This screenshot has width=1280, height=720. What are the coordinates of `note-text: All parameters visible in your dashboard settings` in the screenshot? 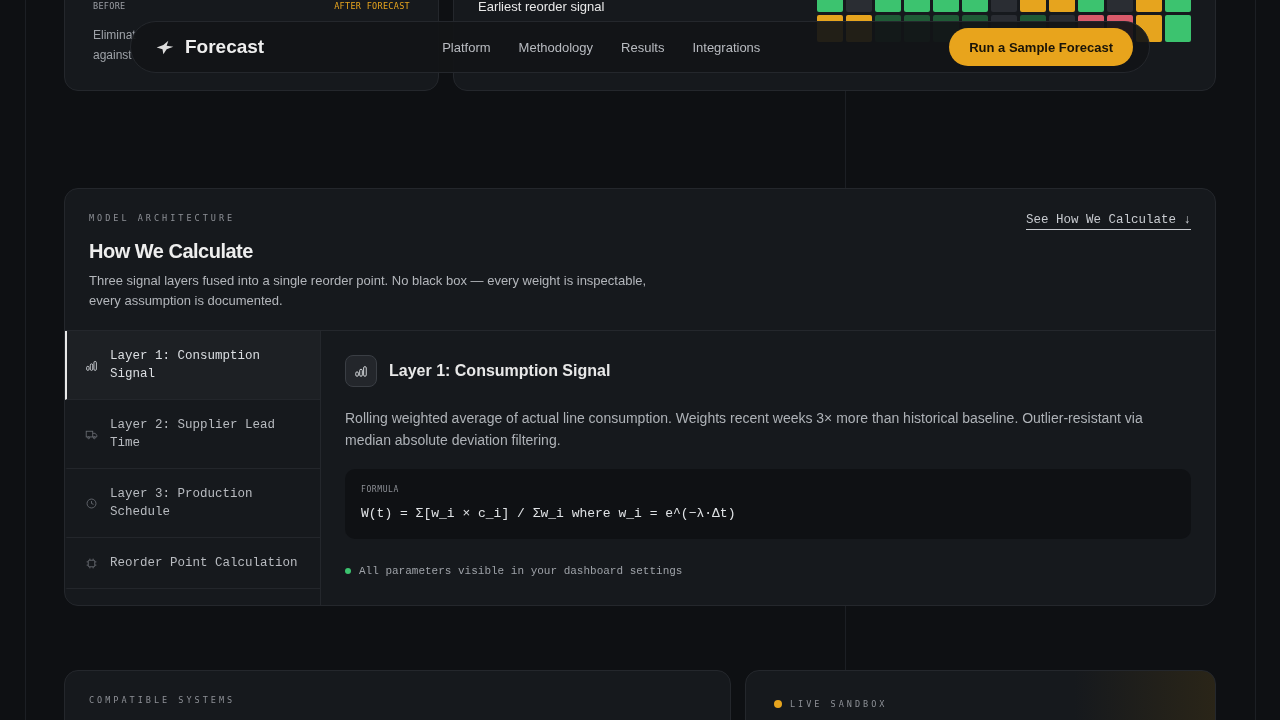 It's located at (521, 571).